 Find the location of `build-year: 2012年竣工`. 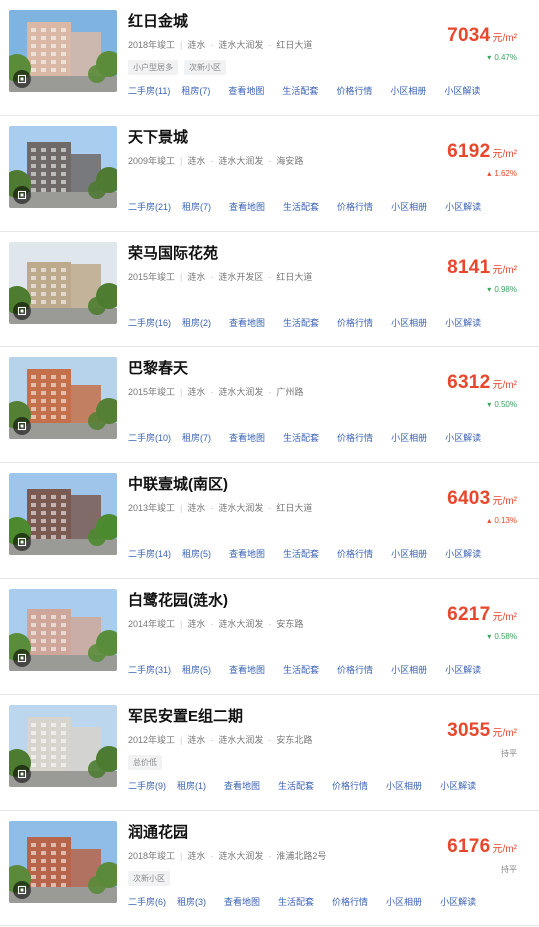

build-year: 2012年竣工 is located at coordinates (152, 739).